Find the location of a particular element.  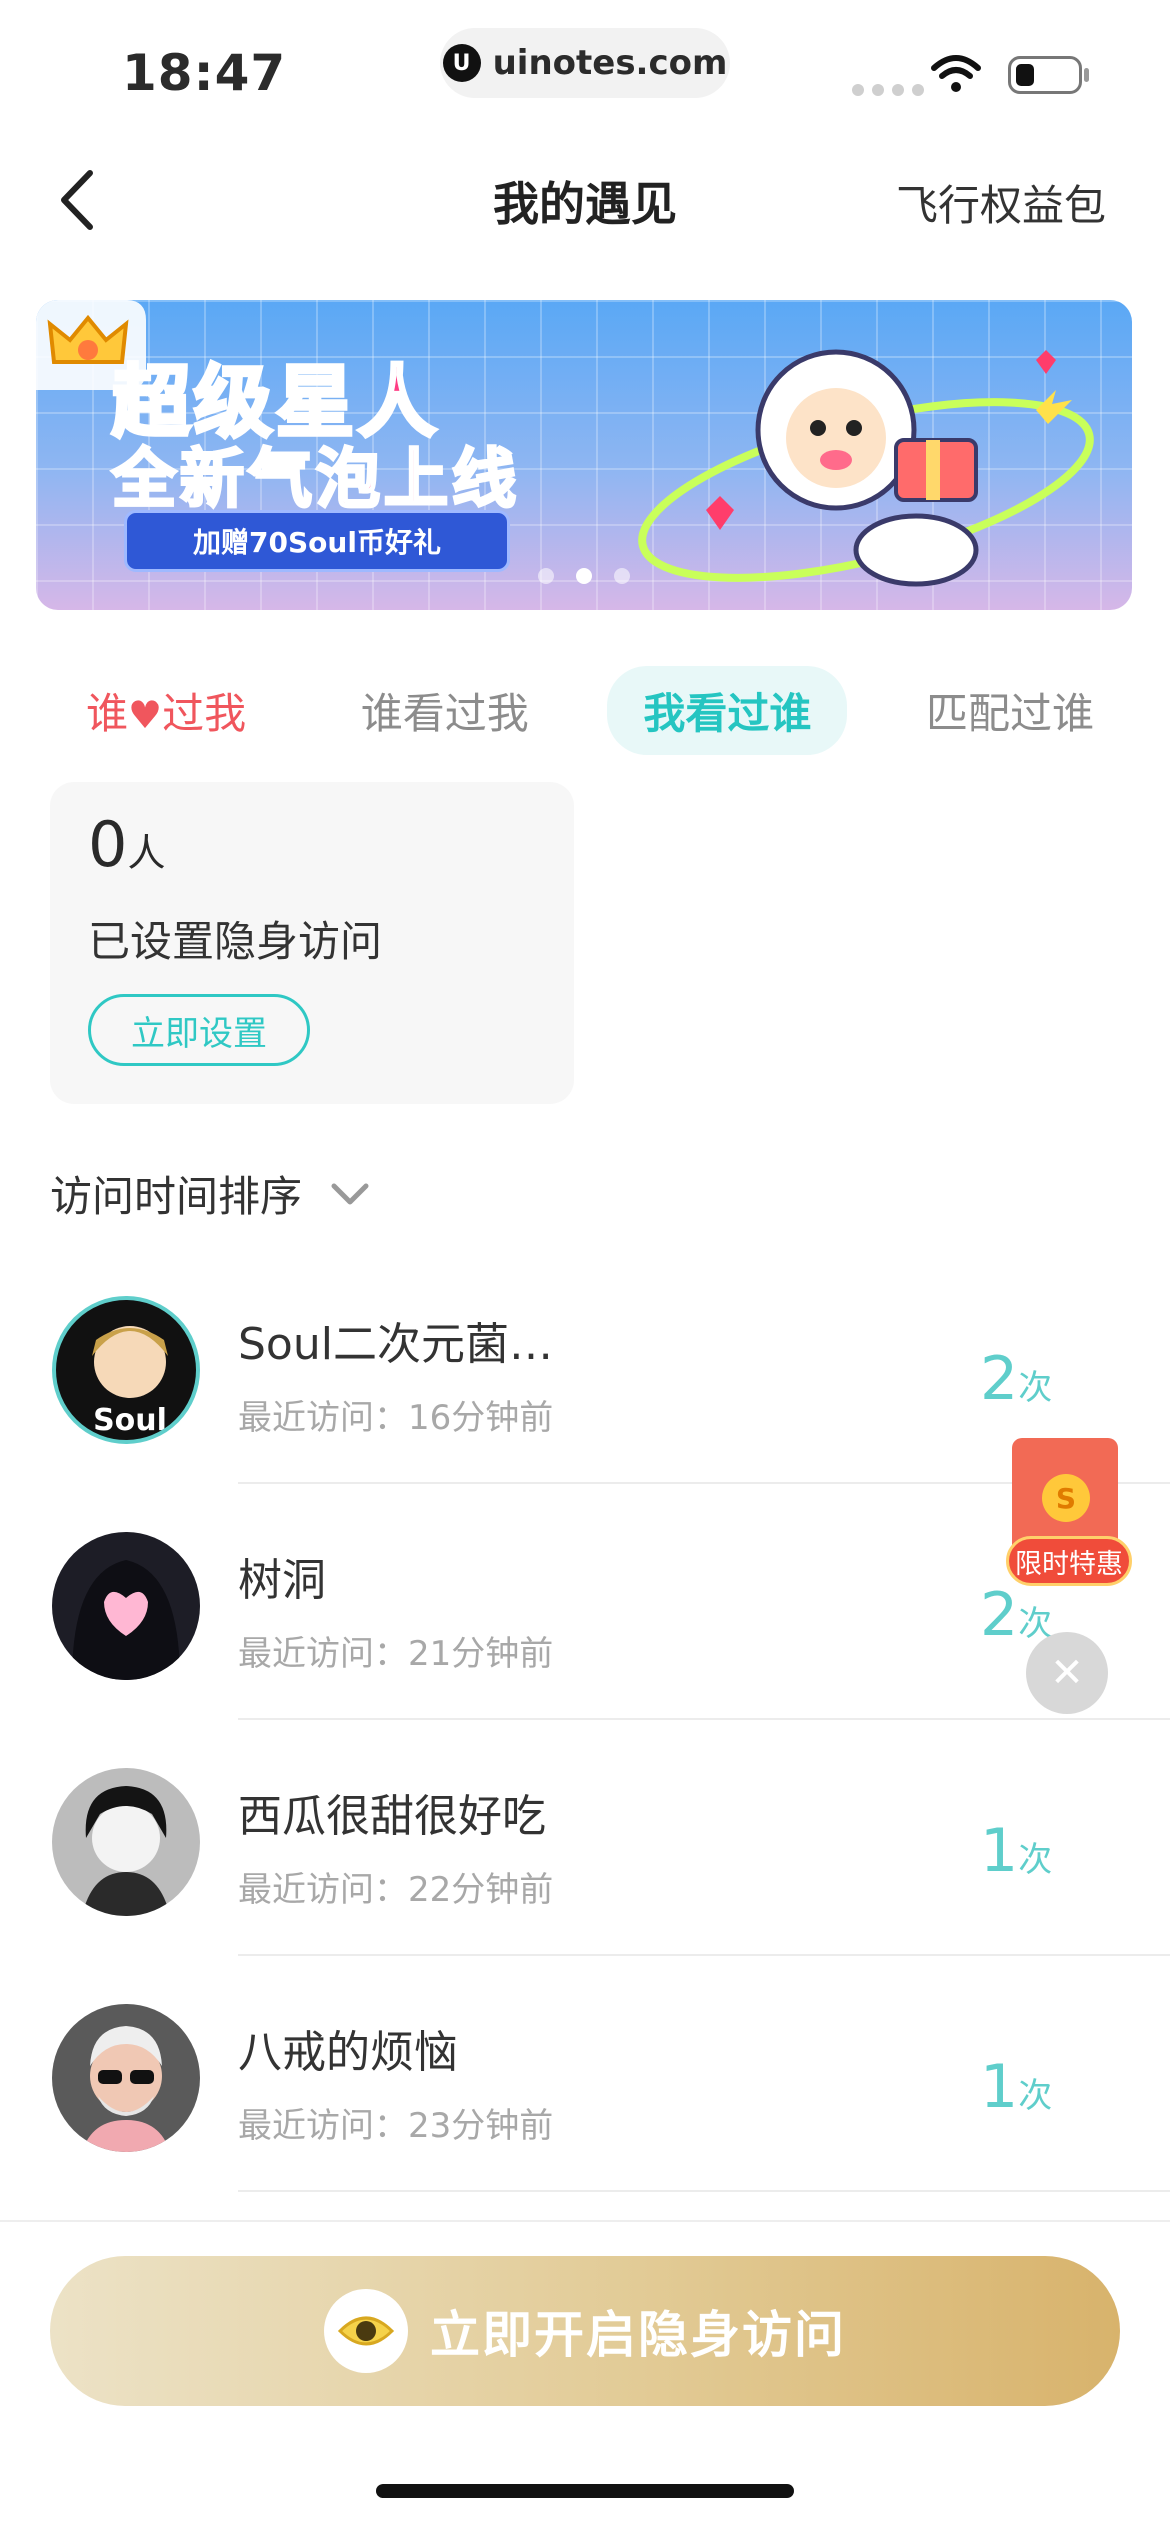

status-time: 18:47 is located at coordinates (204, 73).